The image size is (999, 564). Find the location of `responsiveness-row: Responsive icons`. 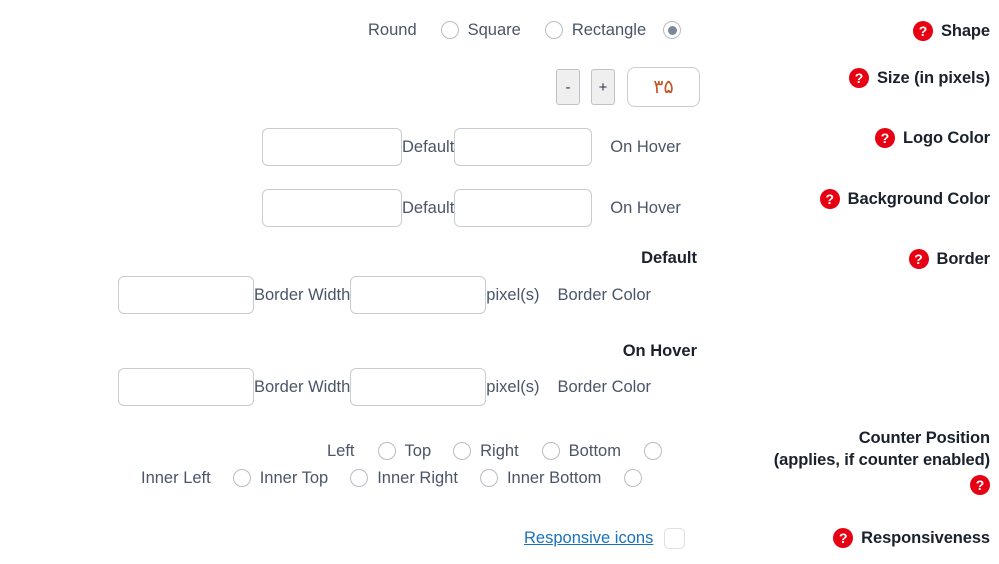

responsiveness-row: Responsive icons is located at coordinates (605, 538).